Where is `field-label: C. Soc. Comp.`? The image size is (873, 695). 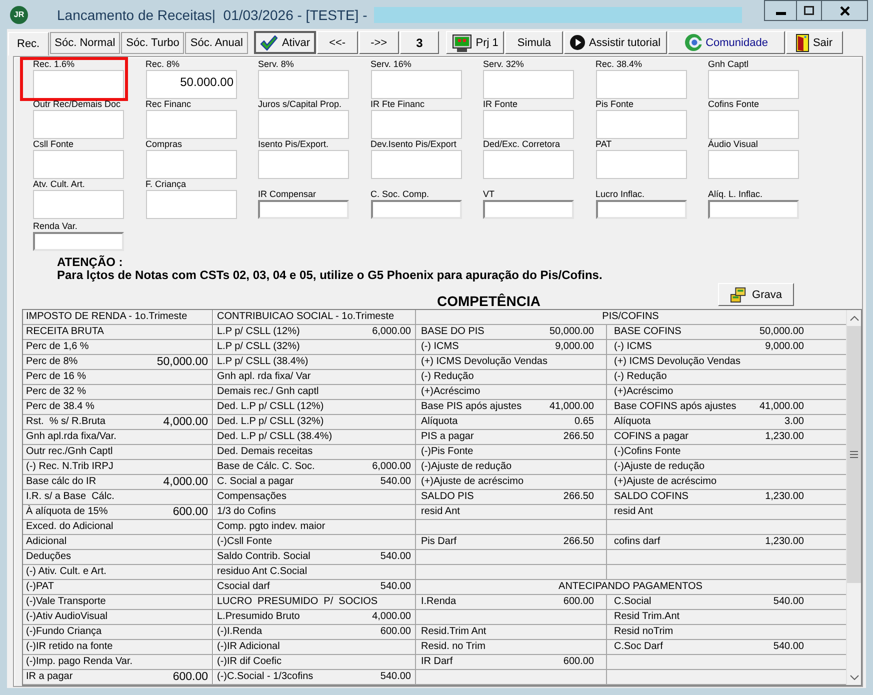 field-label: C. Soc. Comp. is located at coordinates (400, 194).